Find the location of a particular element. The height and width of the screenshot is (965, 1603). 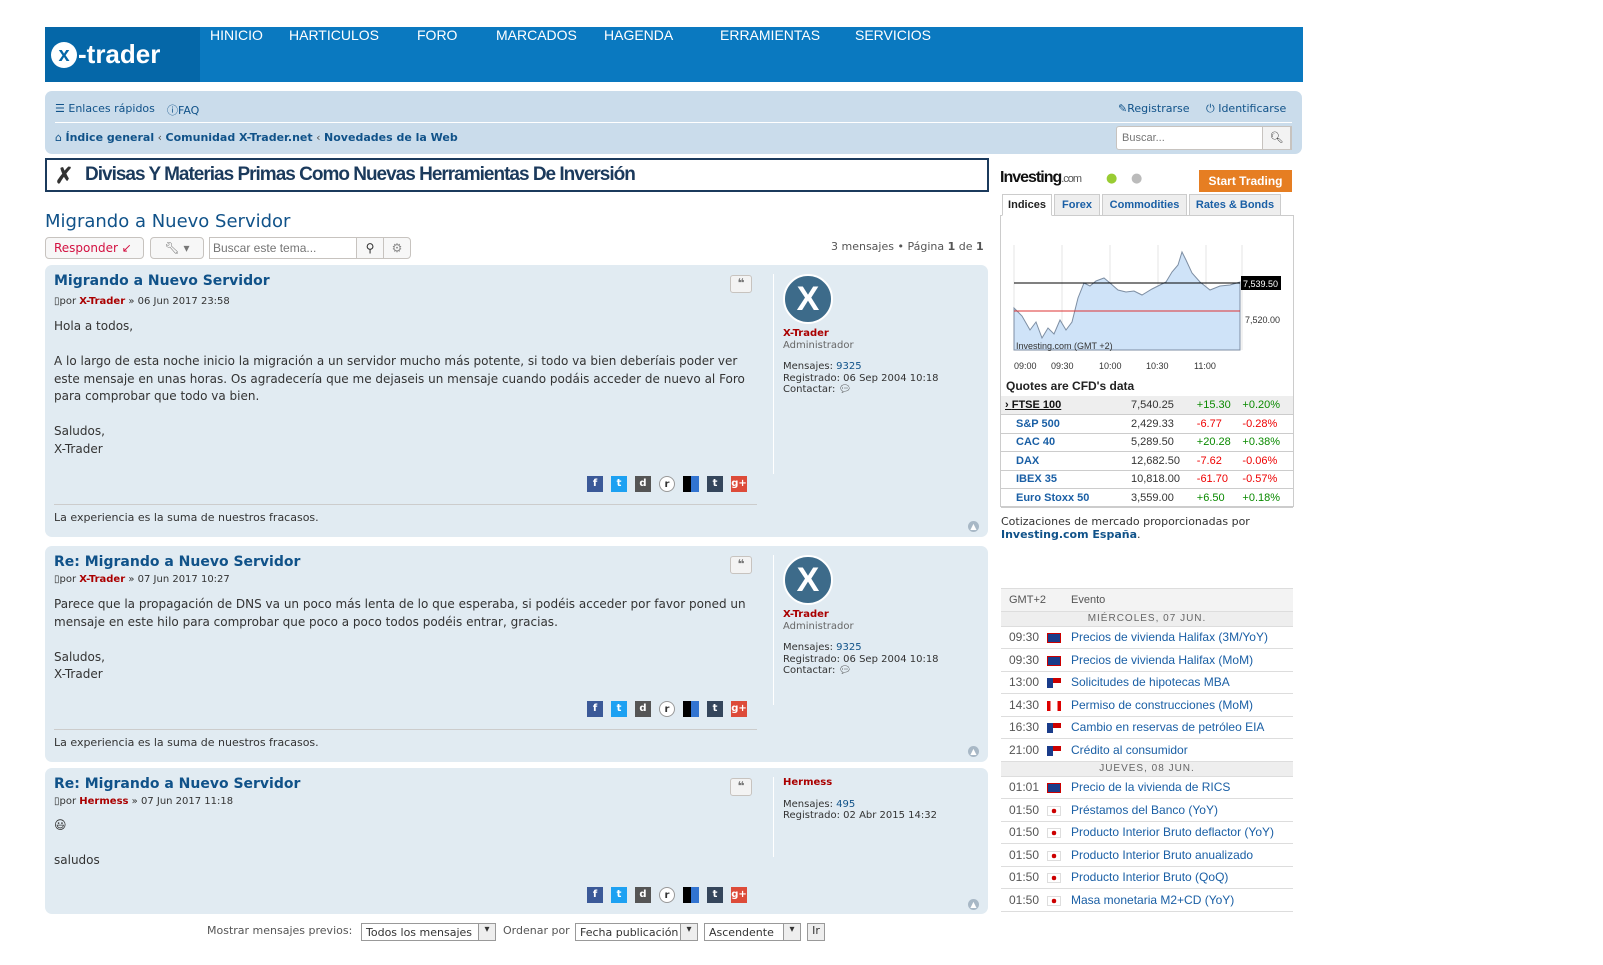

author-link: Hermess is located at coordinates (103, 801).